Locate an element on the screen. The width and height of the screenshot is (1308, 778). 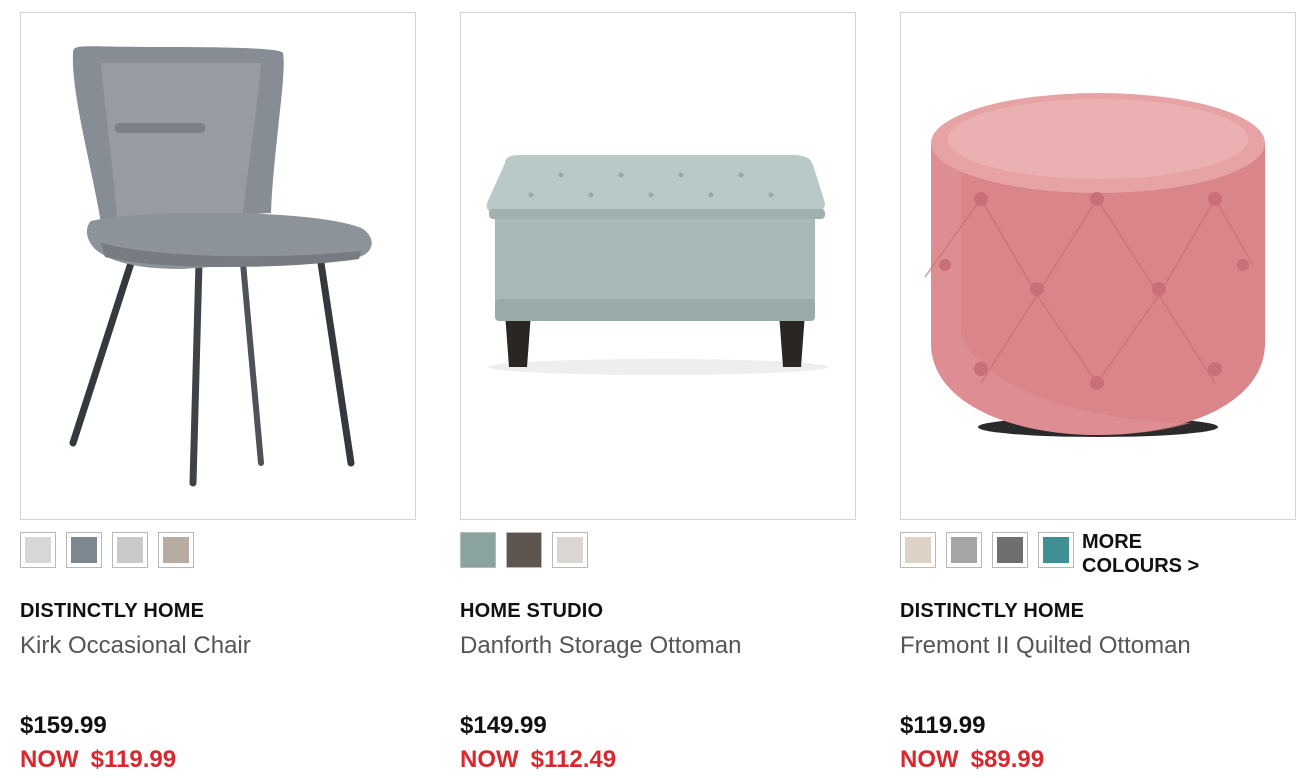
original-price: $159.99 is located at coordinates (63, 725).